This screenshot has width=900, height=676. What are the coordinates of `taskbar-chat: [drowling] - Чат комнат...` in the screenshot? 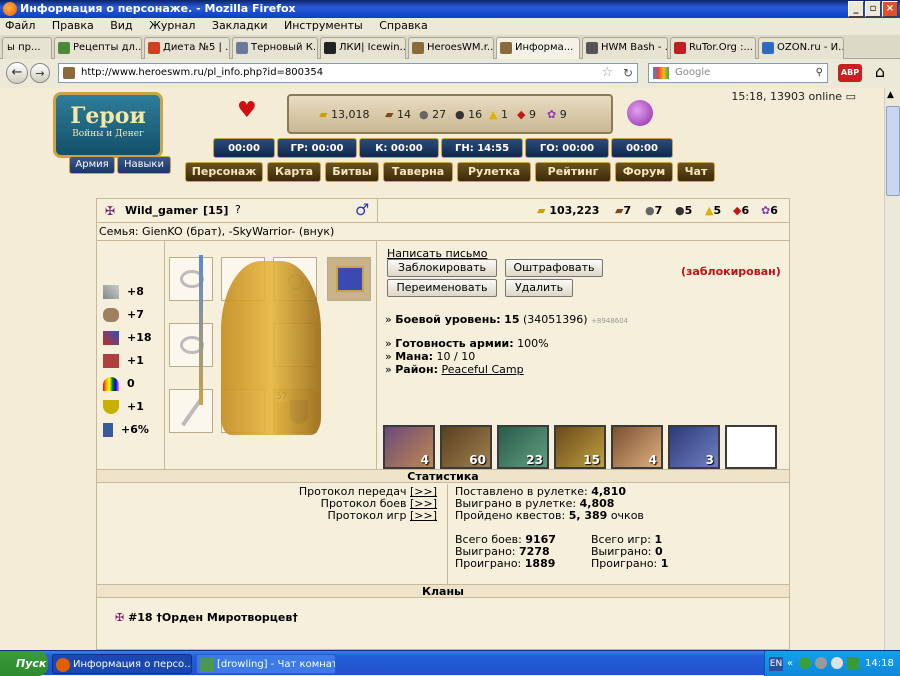 It's located at (266, 664).